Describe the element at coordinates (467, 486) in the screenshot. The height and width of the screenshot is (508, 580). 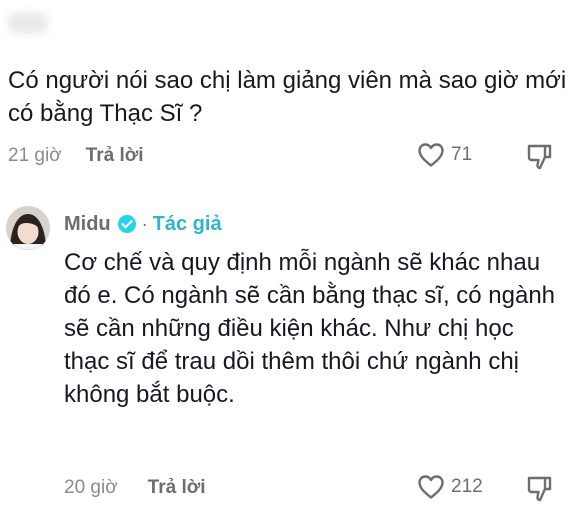
I see `like-count: 212` at that location.